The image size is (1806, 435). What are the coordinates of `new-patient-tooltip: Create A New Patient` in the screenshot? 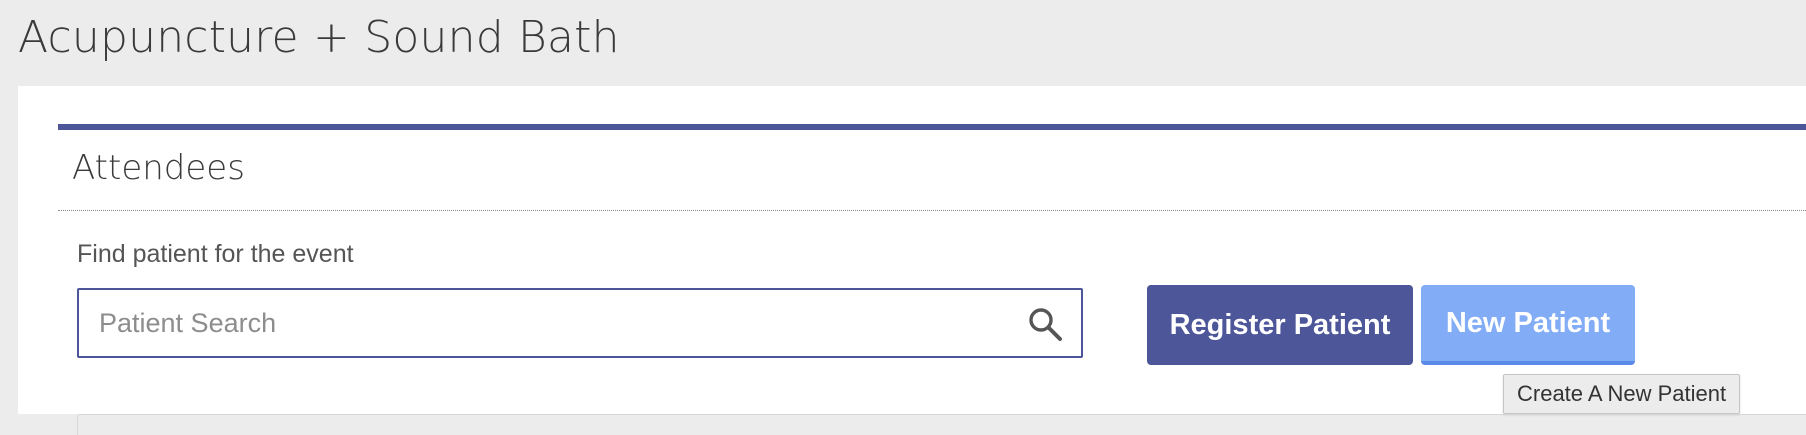 It's located at (1622, 394).